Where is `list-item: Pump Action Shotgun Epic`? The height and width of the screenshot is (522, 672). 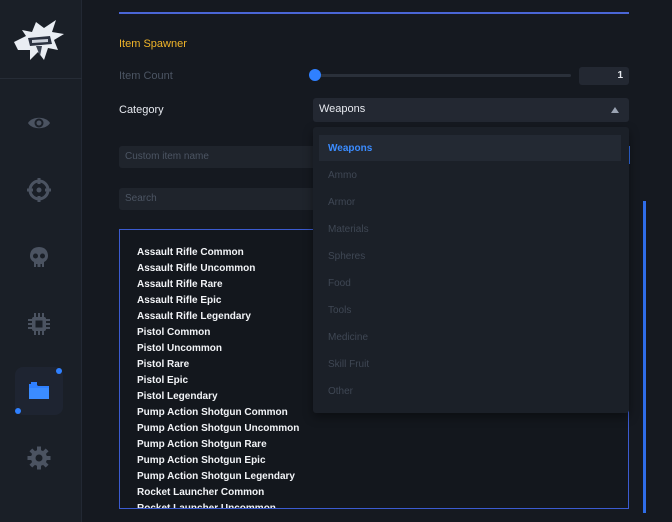
list-item: Pump Action Shotgun Epic is located at coordinates (201, 460).